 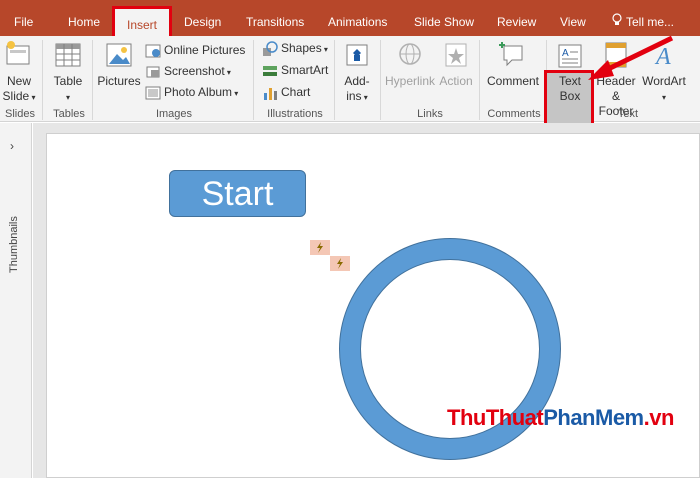 I want to click on hyperlink-label: Hyperlink, so click(x=409, y=81).